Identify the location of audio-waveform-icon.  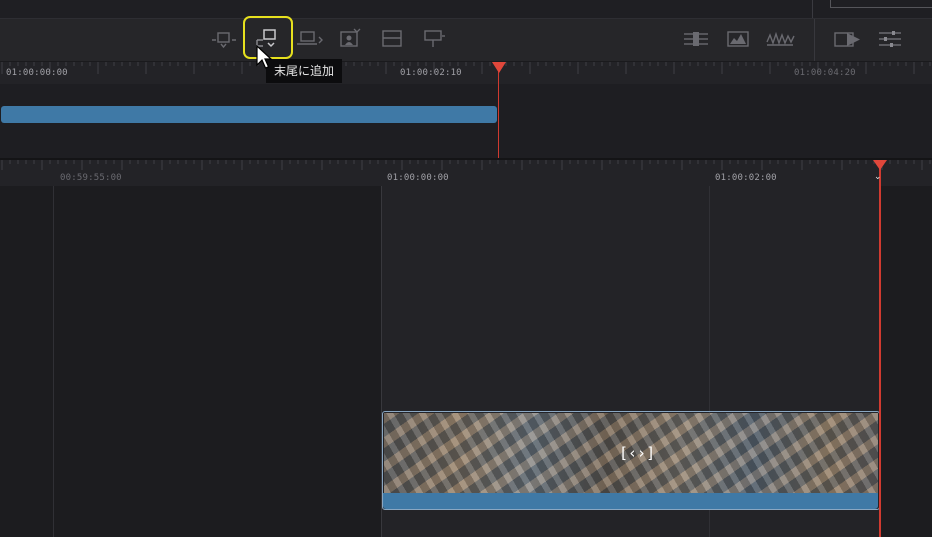
(738, 39).